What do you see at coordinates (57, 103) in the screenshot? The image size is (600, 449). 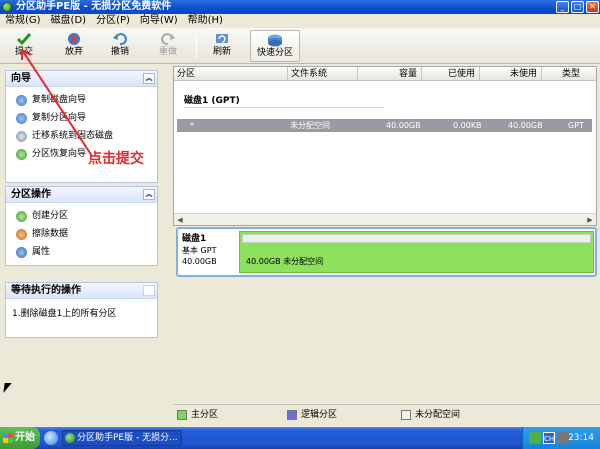 I see `annotation-arrow` at bounding box center [57, 103].